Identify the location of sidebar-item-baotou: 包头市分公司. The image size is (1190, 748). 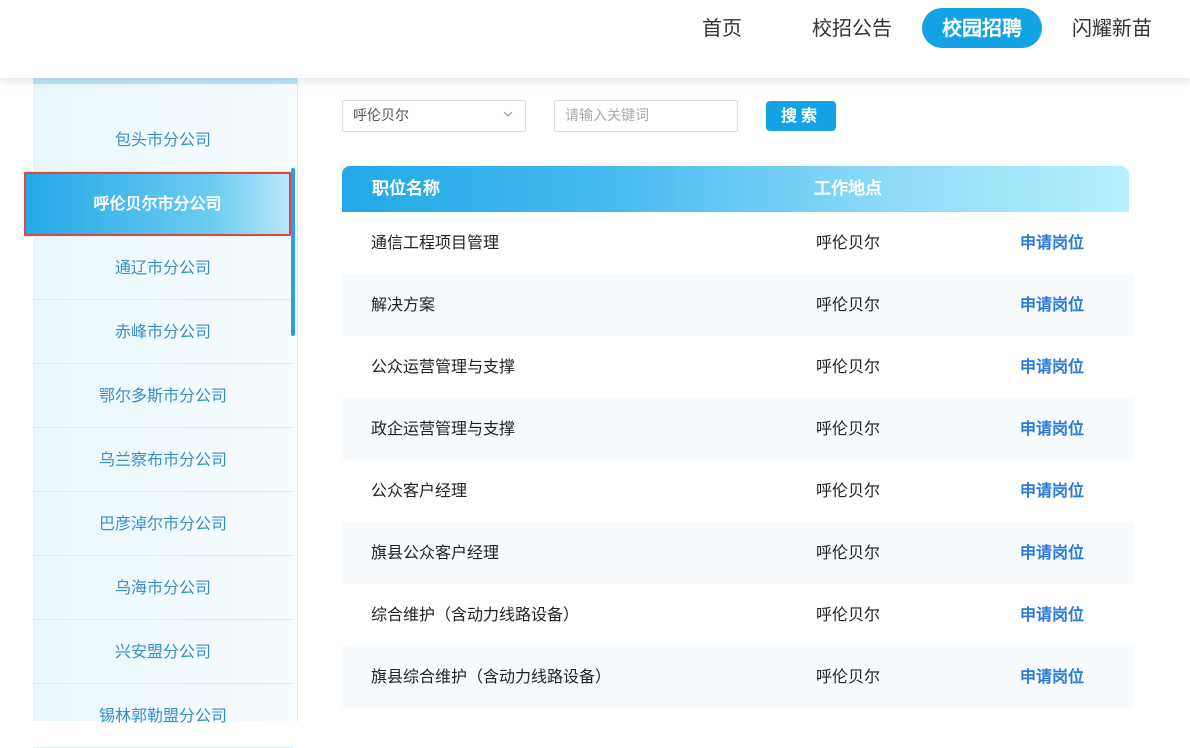
(163, 140).